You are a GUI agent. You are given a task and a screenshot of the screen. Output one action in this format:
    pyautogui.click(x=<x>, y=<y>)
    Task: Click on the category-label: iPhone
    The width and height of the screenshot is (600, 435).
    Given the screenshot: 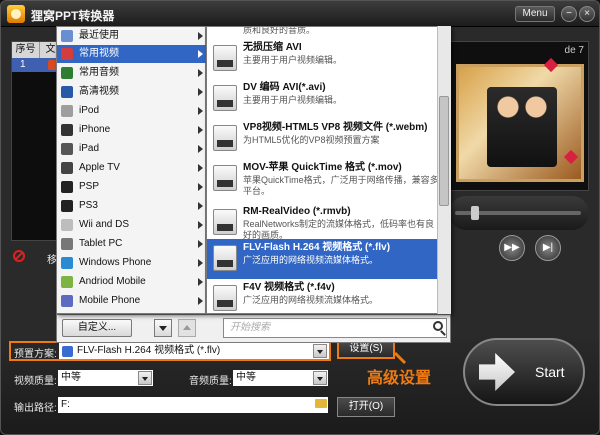 What is the action you would take?
    pyautogui.click(x=95, y=129)
    